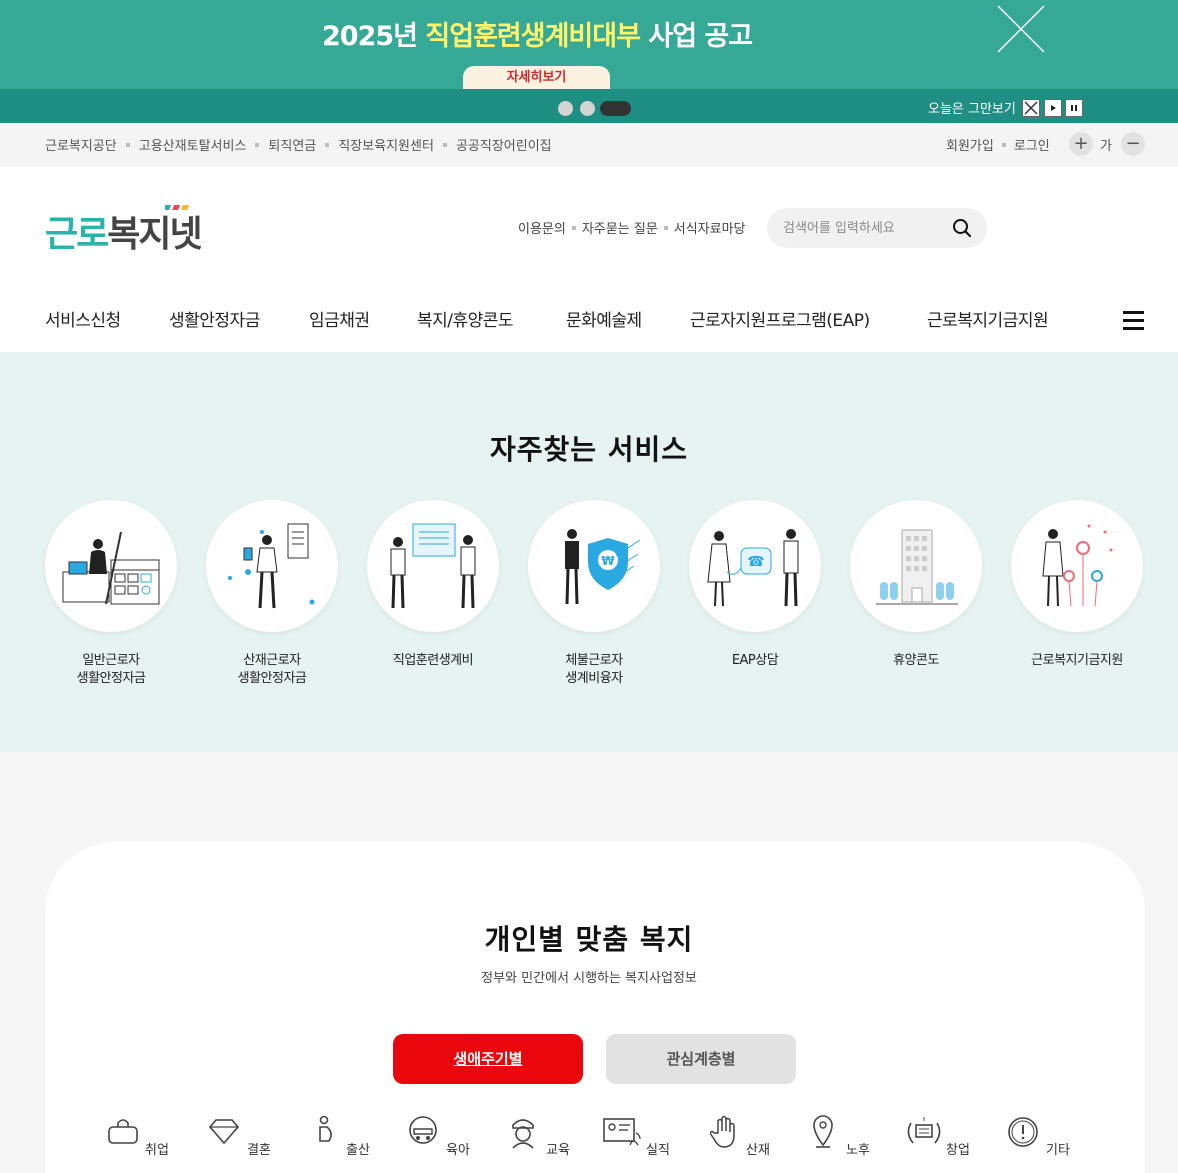 This screenshot has height=1173, width=1178. What do you see at coordinates (1133, 144) in the screenshot?
I see `zoom-out-button: −` at bounding box center [1133, 144].